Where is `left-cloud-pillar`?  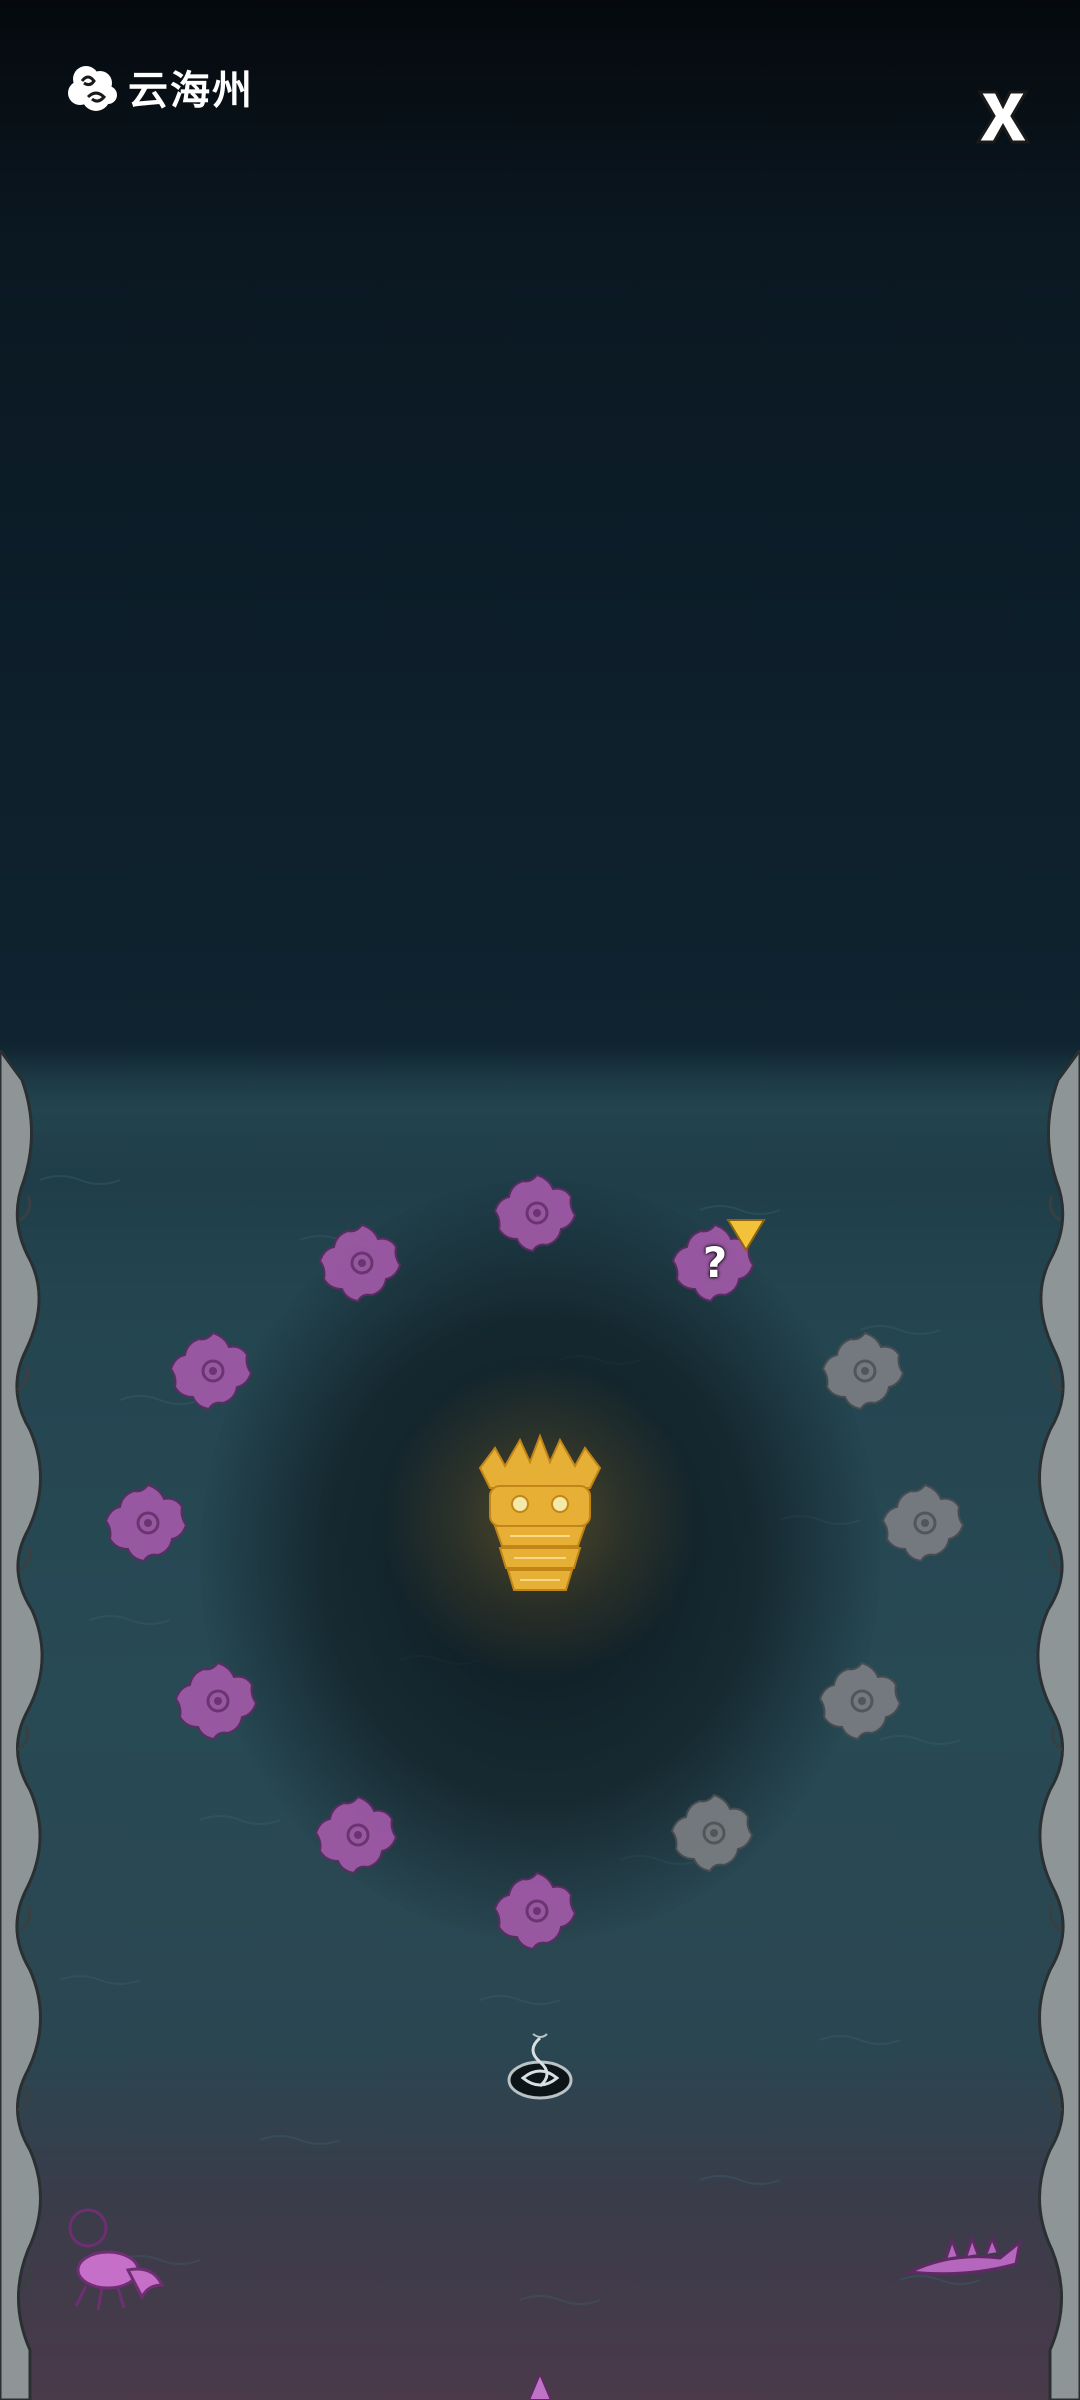
left-cloud-pillar is located at coordinates (22, 1725).